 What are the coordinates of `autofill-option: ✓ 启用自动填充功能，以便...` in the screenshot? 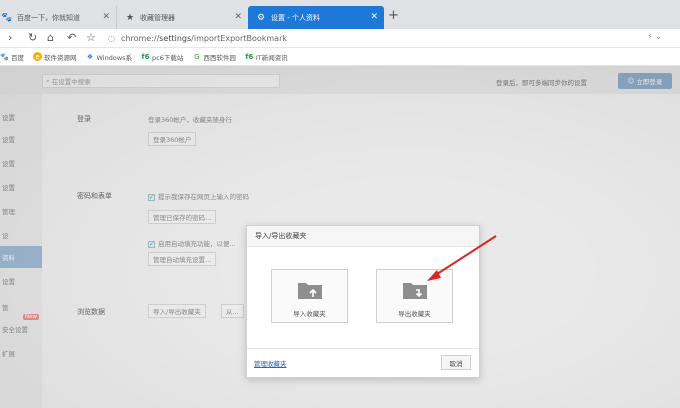 It's located at (192, 243).